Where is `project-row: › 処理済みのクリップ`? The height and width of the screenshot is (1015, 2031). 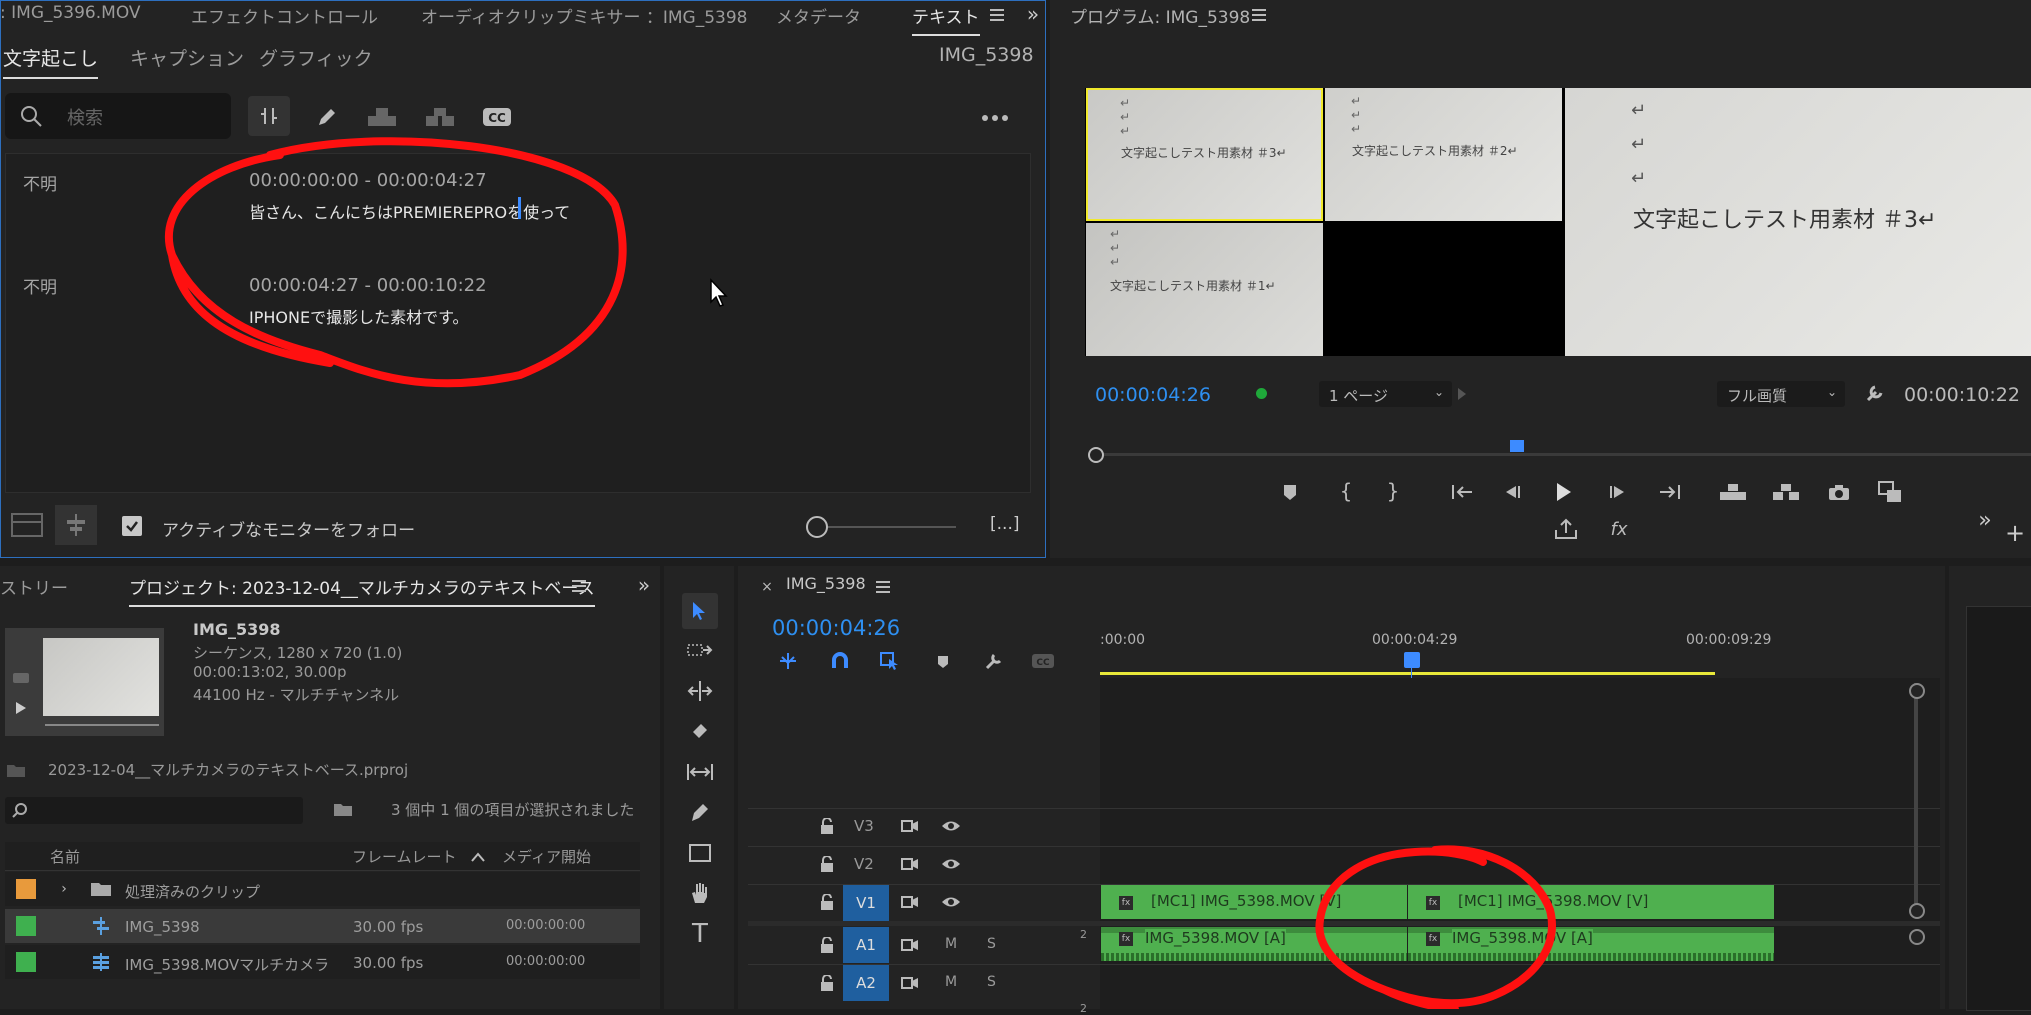
project-row: › 処理済みのクリップ is located at coordinates (322, 889).